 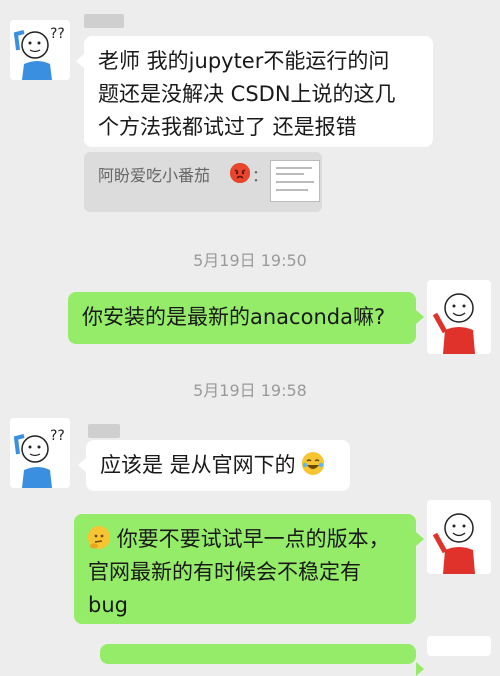 What do you see at coordinates (262, 660) in the screenshot?
I see `outgoing-message-bubble-partial` at bounding box center [262, 660].